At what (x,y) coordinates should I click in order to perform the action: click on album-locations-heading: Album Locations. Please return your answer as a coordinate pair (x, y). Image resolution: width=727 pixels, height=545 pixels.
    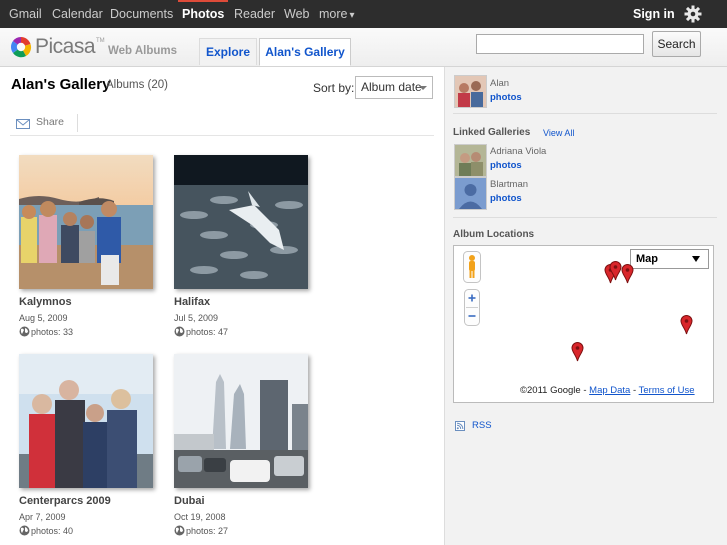
    Looking at the image, I should click on (494, 234).